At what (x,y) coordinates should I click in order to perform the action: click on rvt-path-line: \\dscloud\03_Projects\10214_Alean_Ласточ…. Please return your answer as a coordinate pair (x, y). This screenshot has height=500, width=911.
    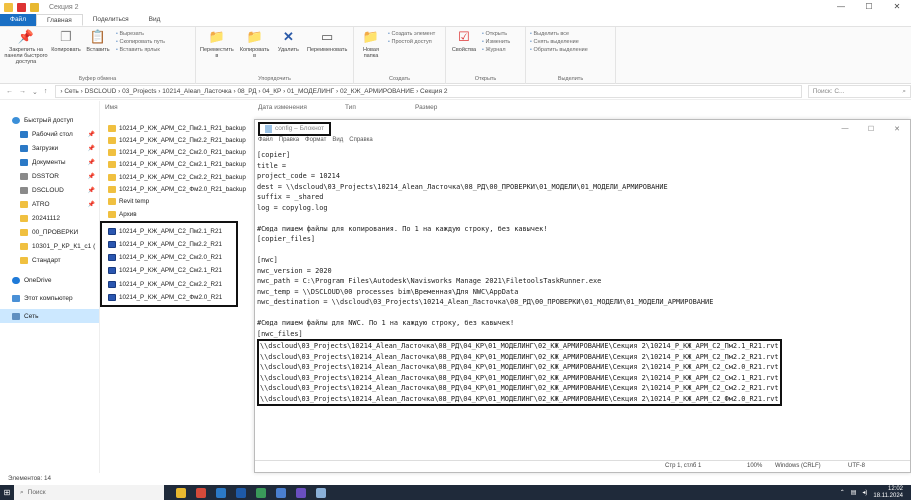
    Looking at the image, I should click on (519, 367).